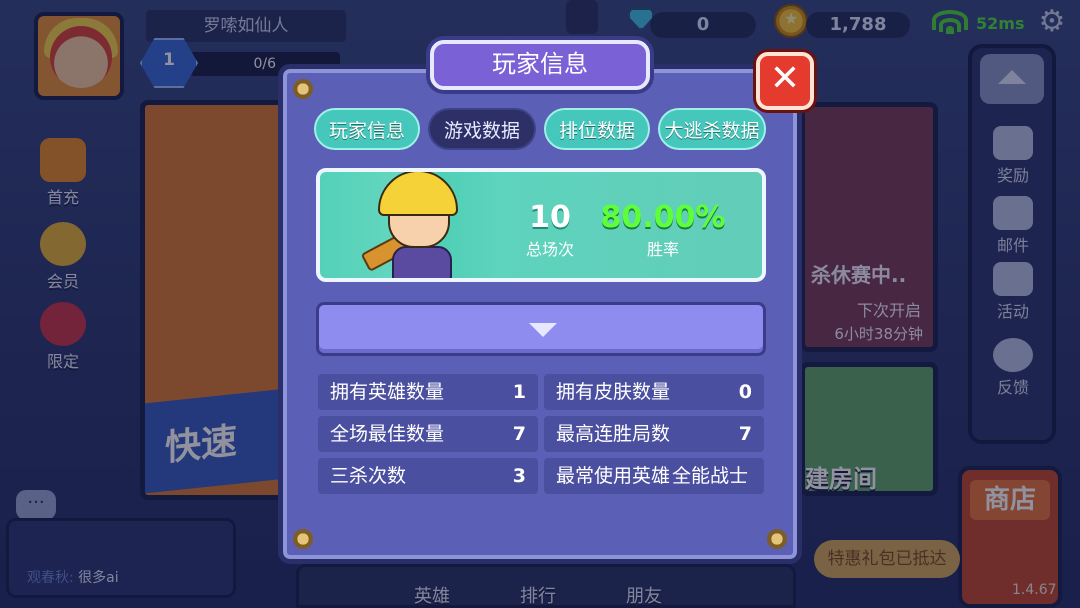 The width and height of the screenshot is (1080, 608). I want to click on stat-row: 最高连胜局数 7, so click(654, 434).